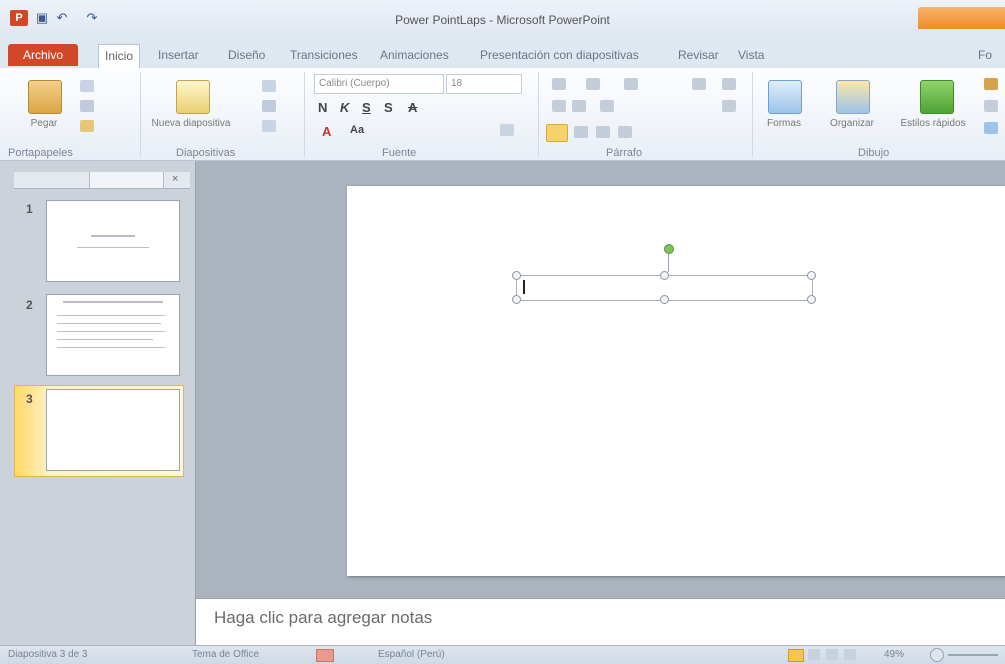 Image resolution: width=1005 pixels, height=664 pixels. Describe the element at coordinates (43, 55) in the screenshot. I see `tab-file: Archivo` at that location.